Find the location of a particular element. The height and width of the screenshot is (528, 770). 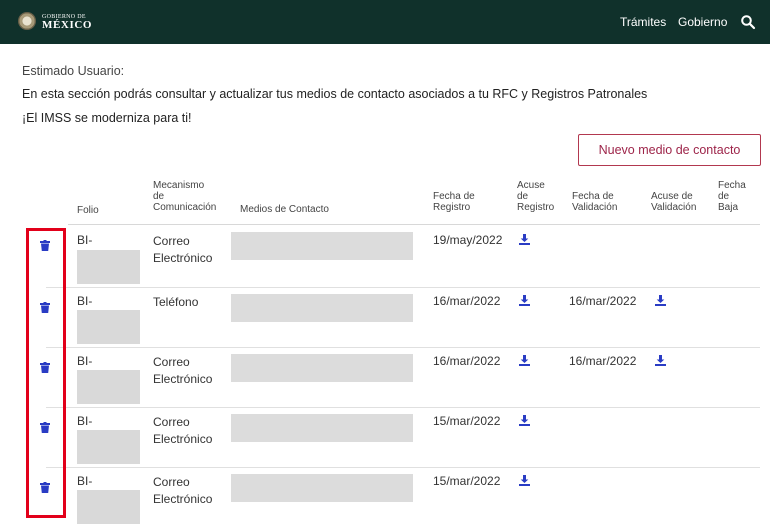

header-fecha-baja: Fecha de Baja is located at coordinates (732, 196).